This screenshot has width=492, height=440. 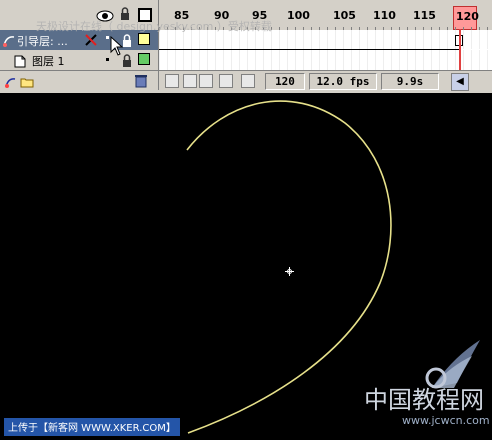 I want to click on center-frame-icon, so click(x=172, y=81).